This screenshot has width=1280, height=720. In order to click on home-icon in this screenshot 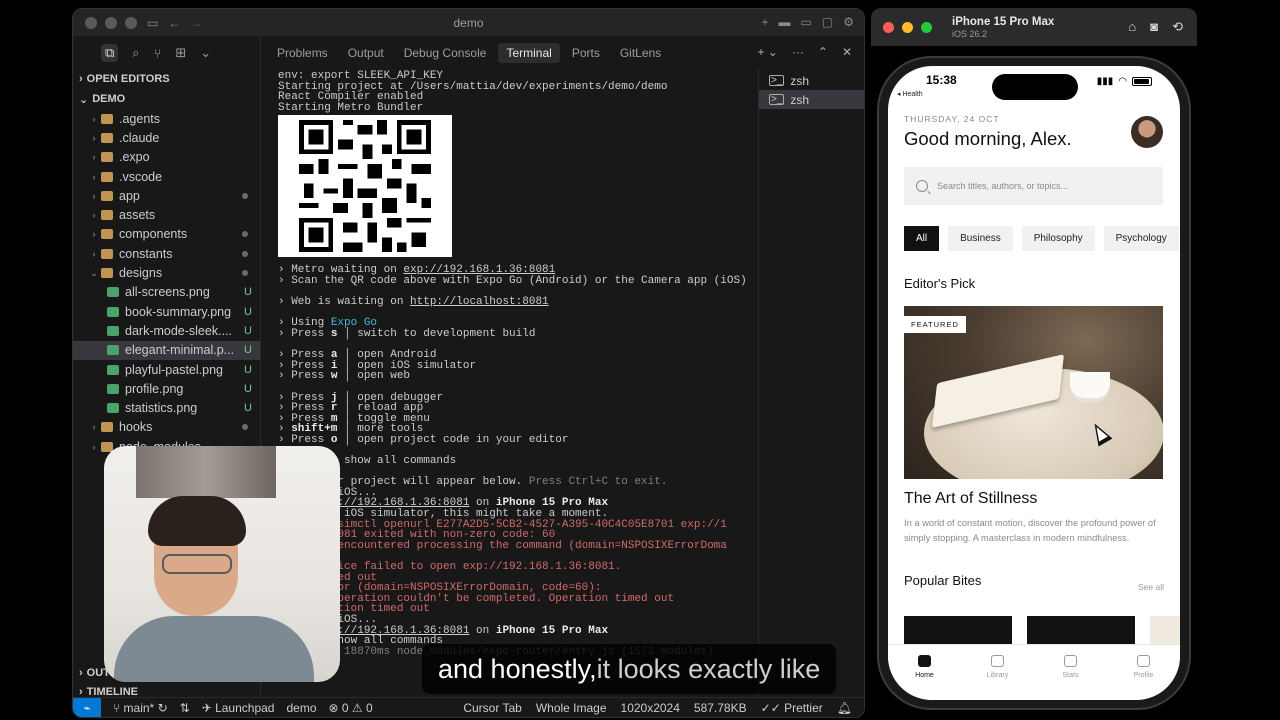, I will do `click(924, 661)`.